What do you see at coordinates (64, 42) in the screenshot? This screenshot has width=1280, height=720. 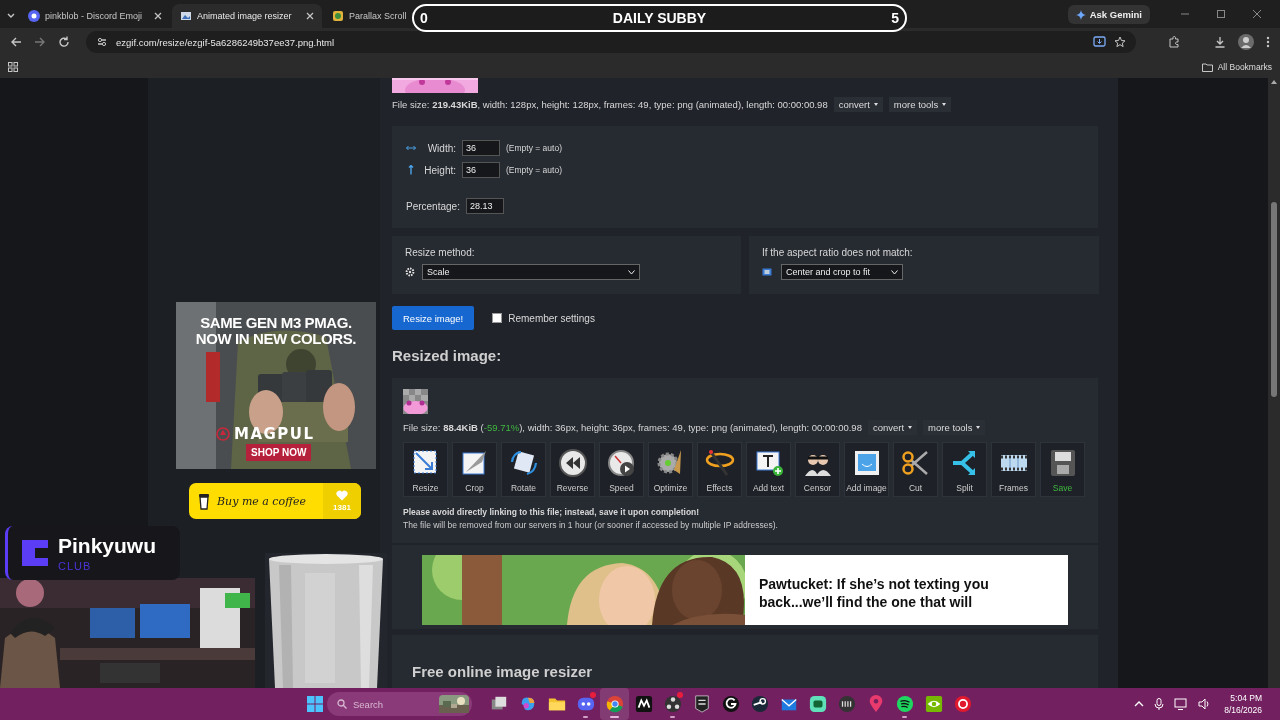 I see `reload-icon` at bounding box center [64, 42].